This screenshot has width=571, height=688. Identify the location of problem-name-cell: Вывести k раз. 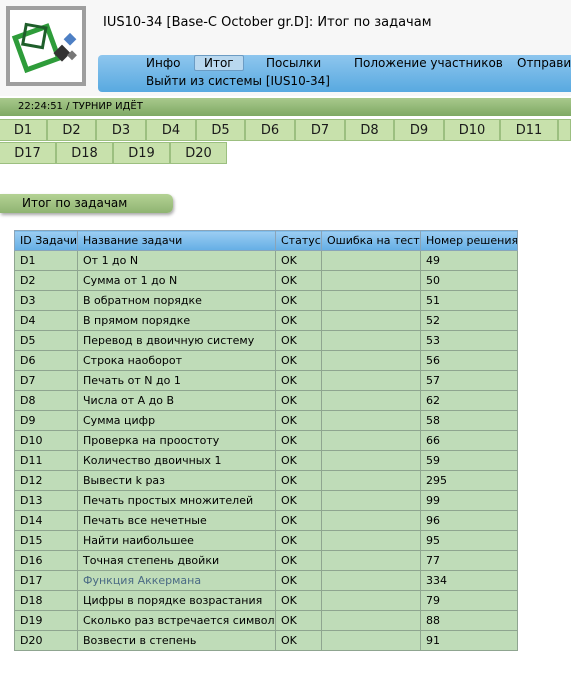
(176, 480).